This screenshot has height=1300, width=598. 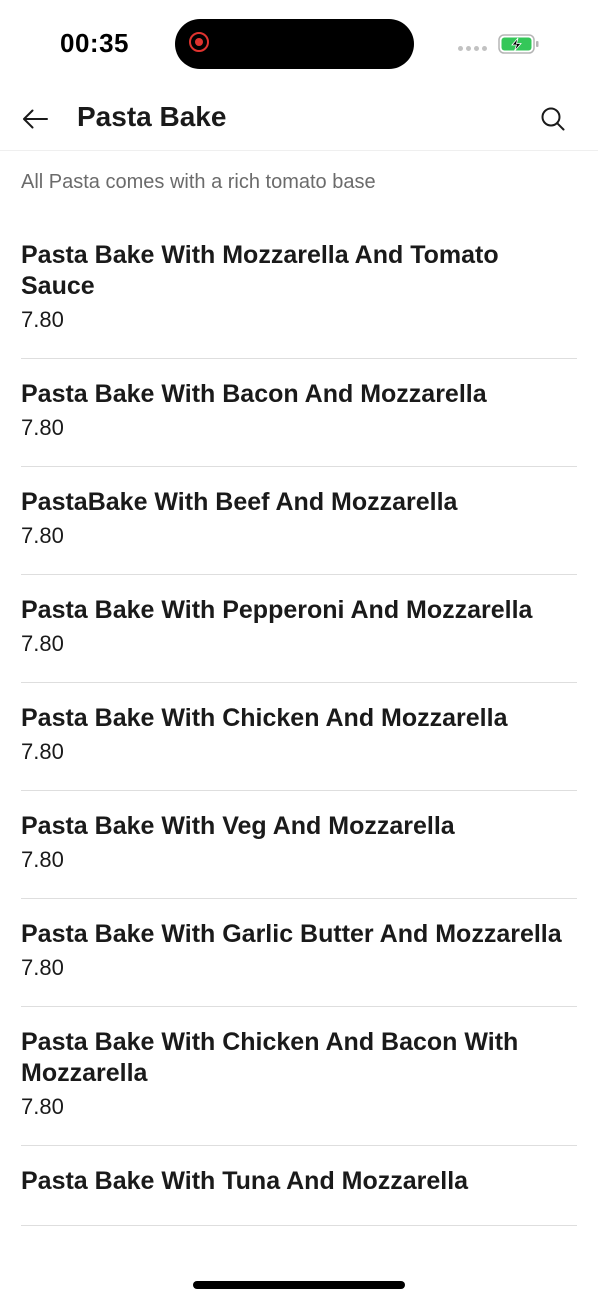 I want to click on dynamic-island, so click(x=294, y=44).